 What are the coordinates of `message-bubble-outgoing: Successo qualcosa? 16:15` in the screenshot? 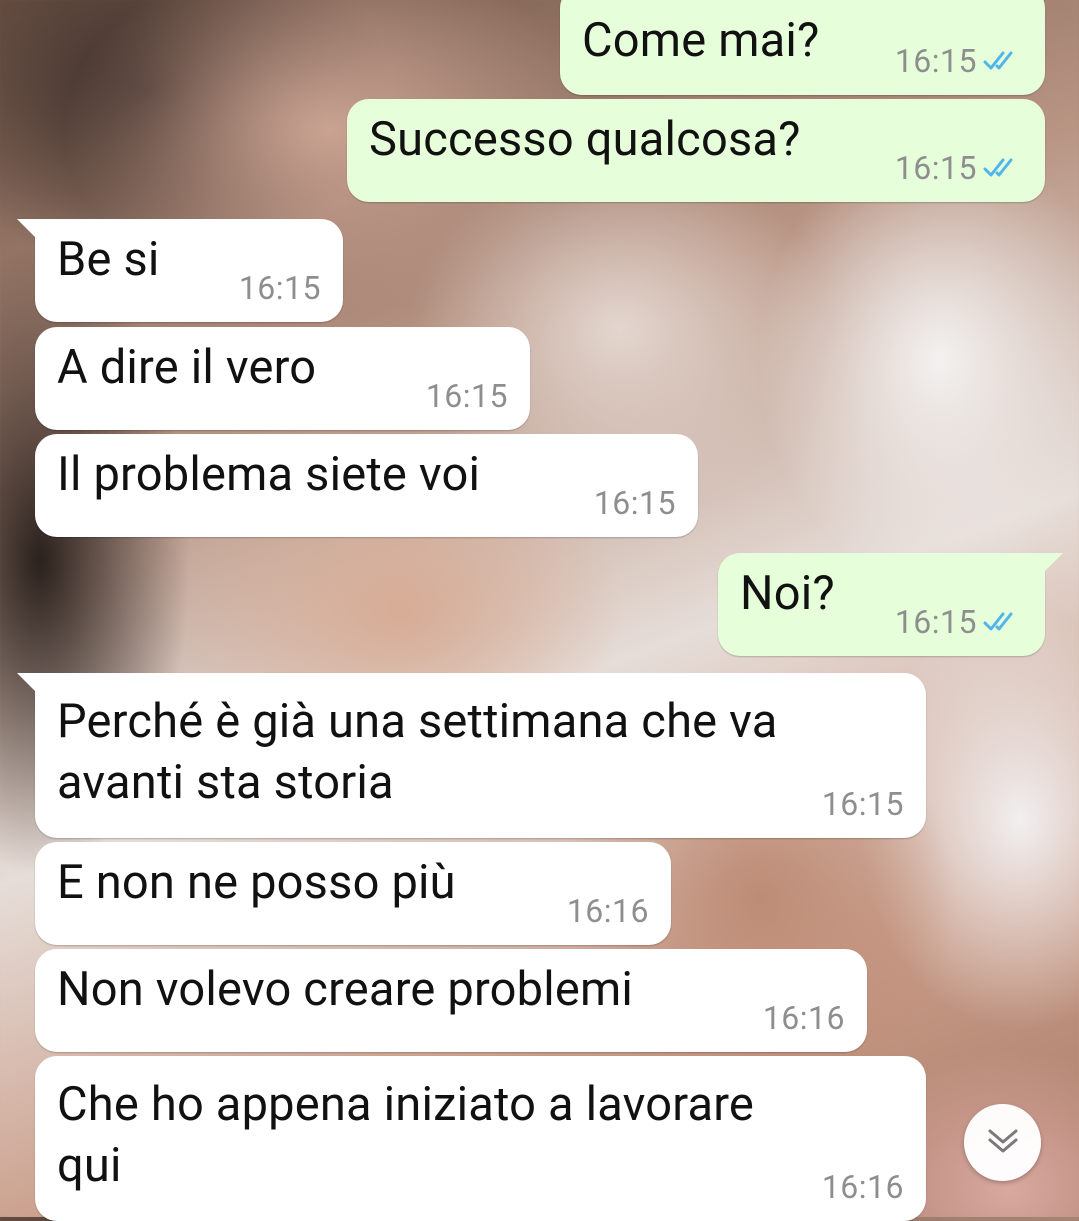 It's located at (696, 150).